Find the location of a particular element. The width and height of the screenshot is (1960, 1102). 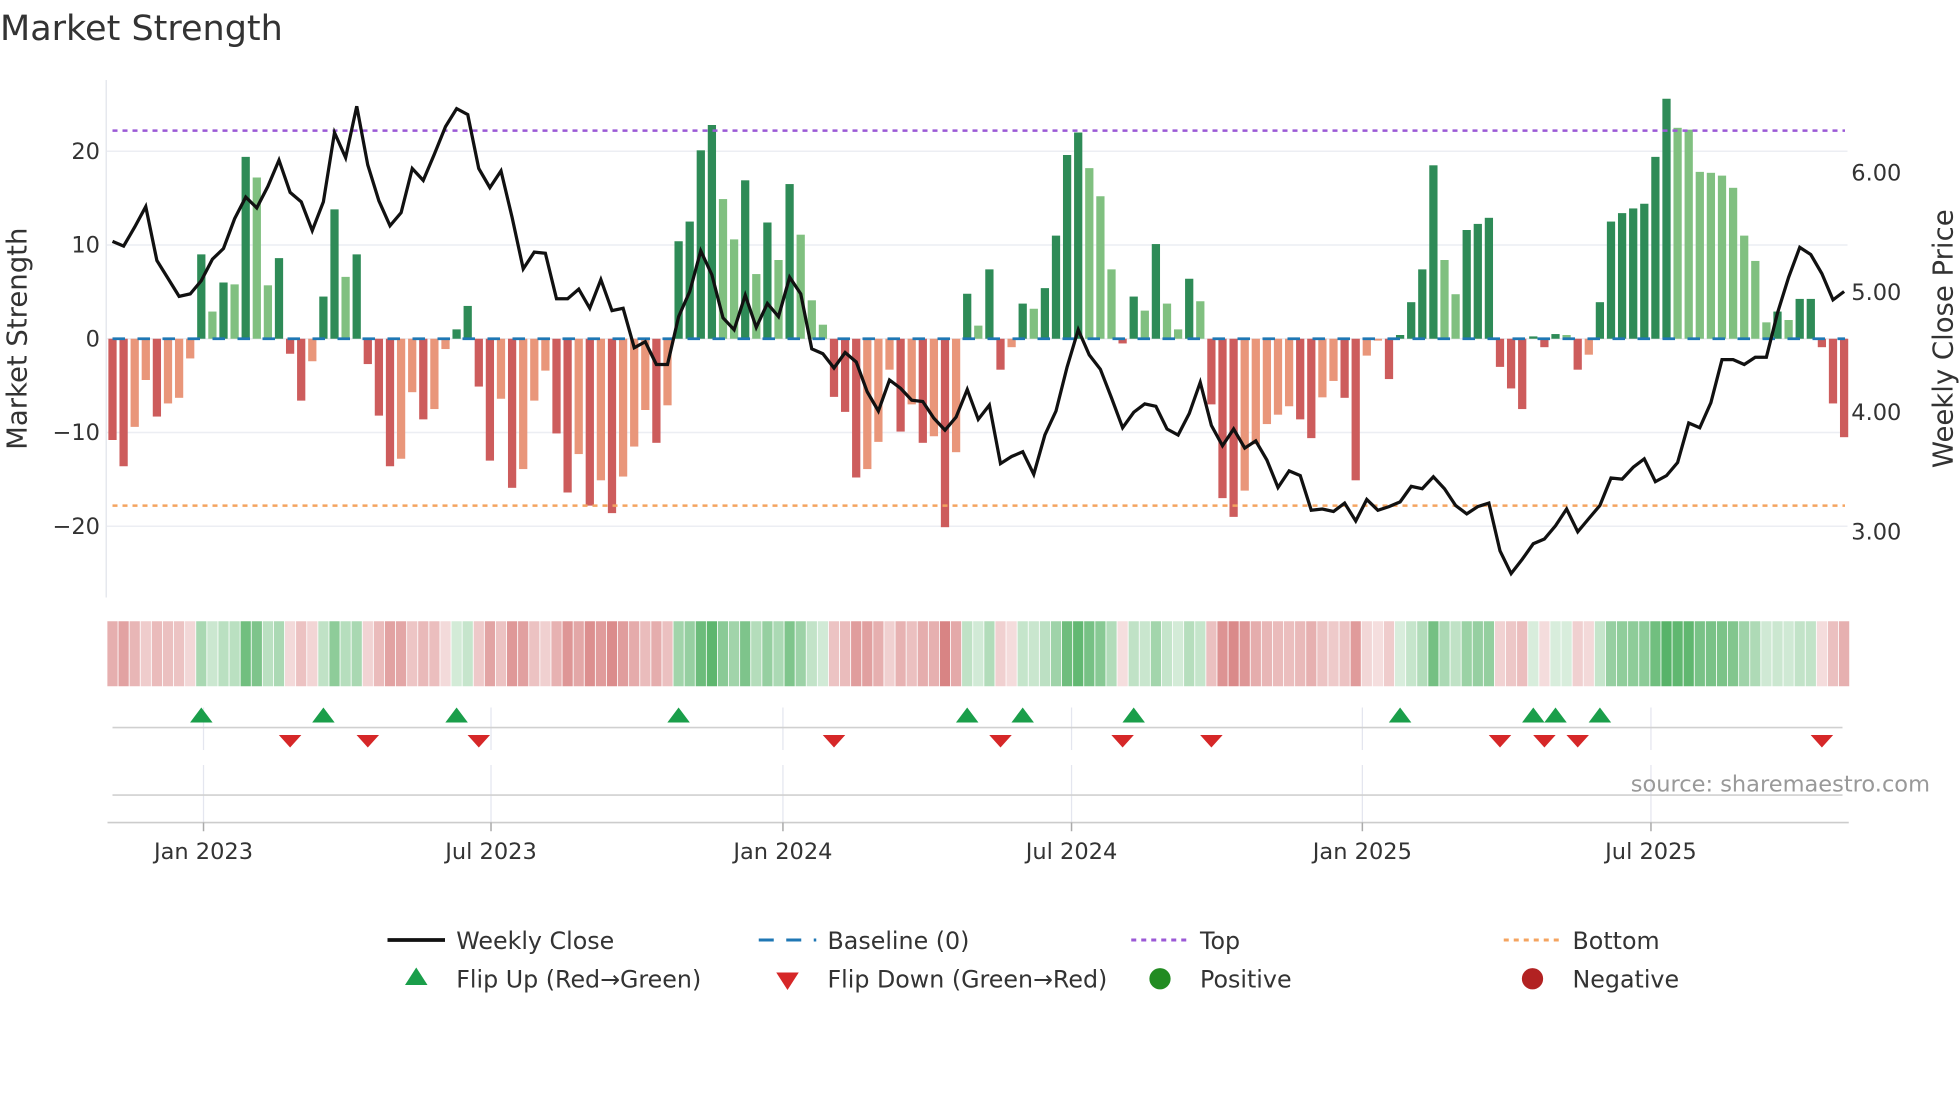

legend-negative-icon is located at coordinates (1532, 979).